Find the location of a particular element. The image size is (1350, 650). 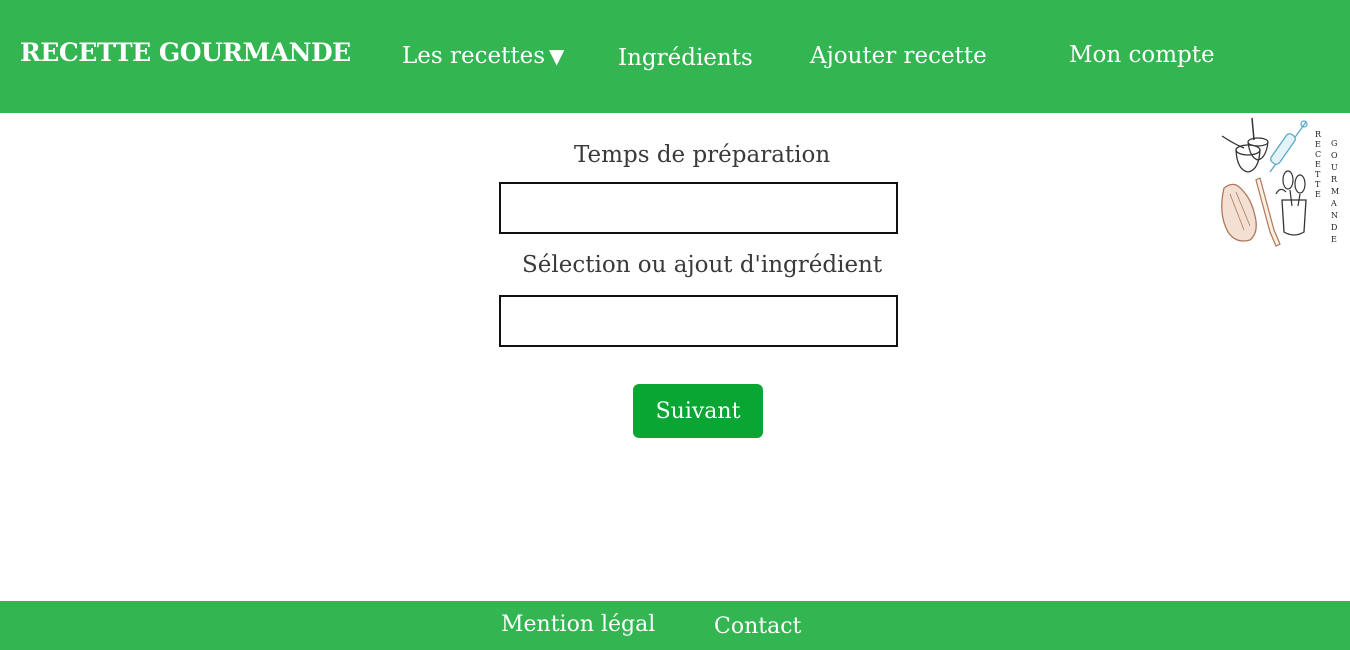

temps-preparation-input is located at coordinates (698, 208).